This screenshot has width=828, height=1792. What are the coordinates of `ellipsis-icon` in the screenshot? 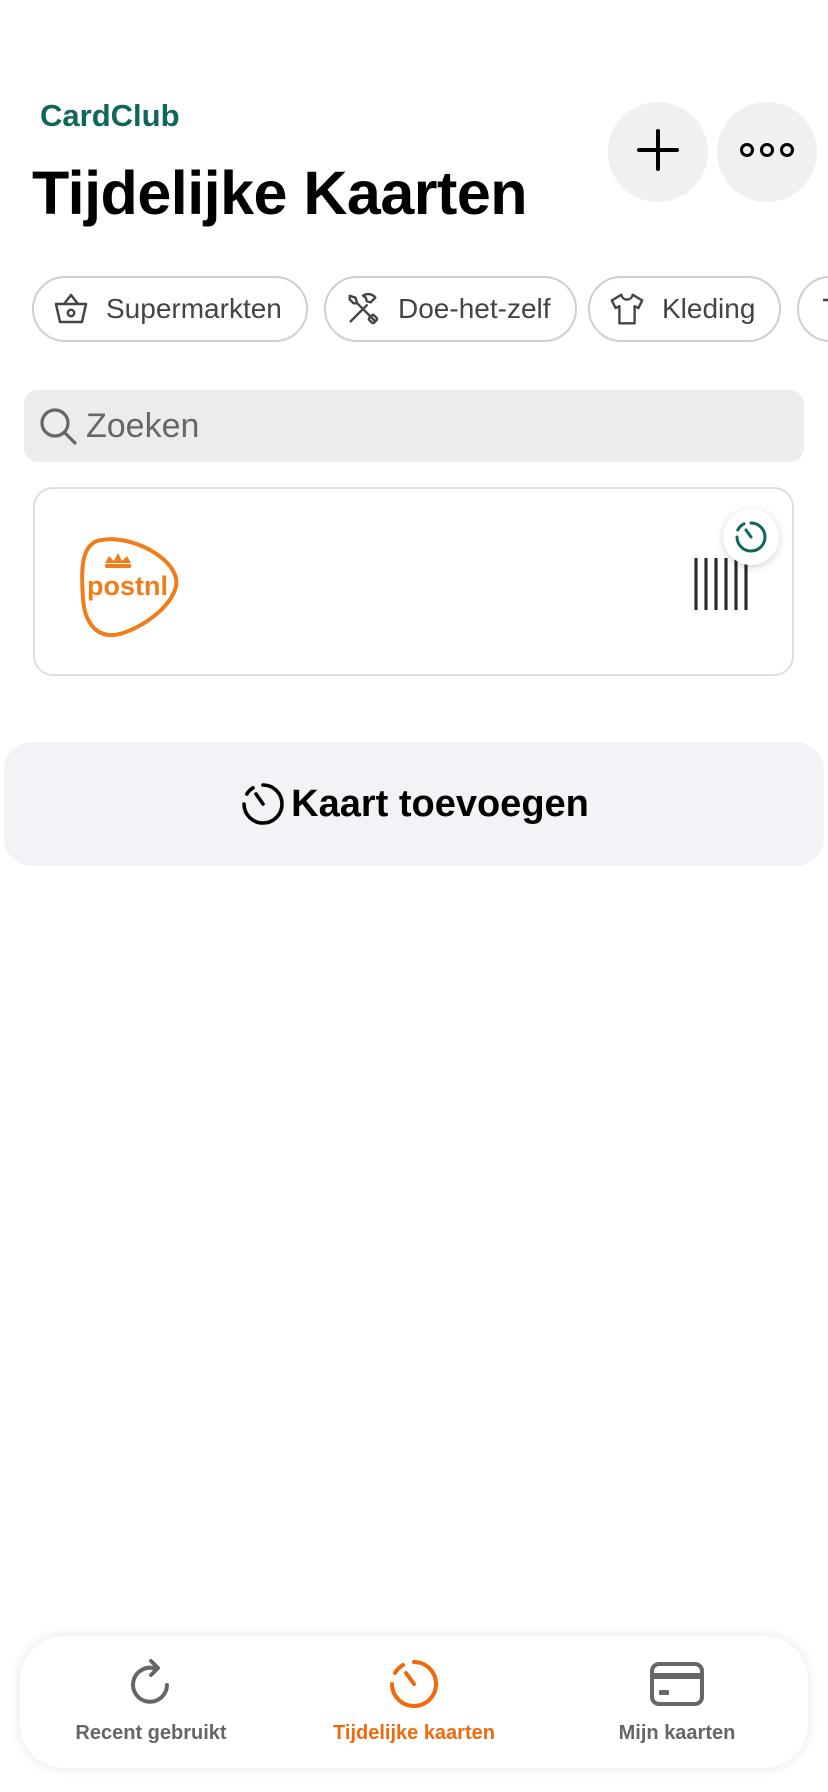 It's located at (767, 152).